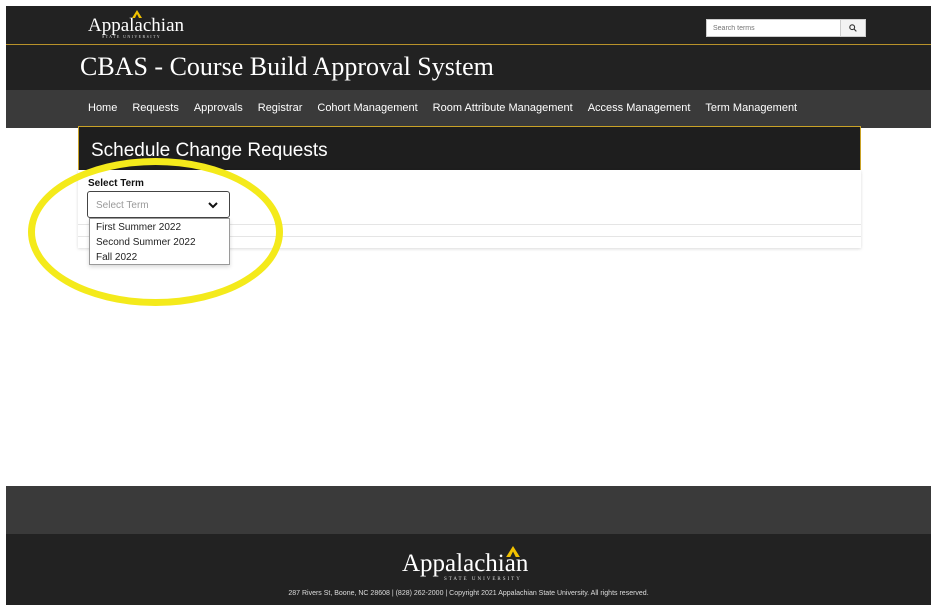  What do you see at coordinates (122, 205) in the screenshot?
I see `term-select-placeholder: Select Term` at bounding box center [122, 205].